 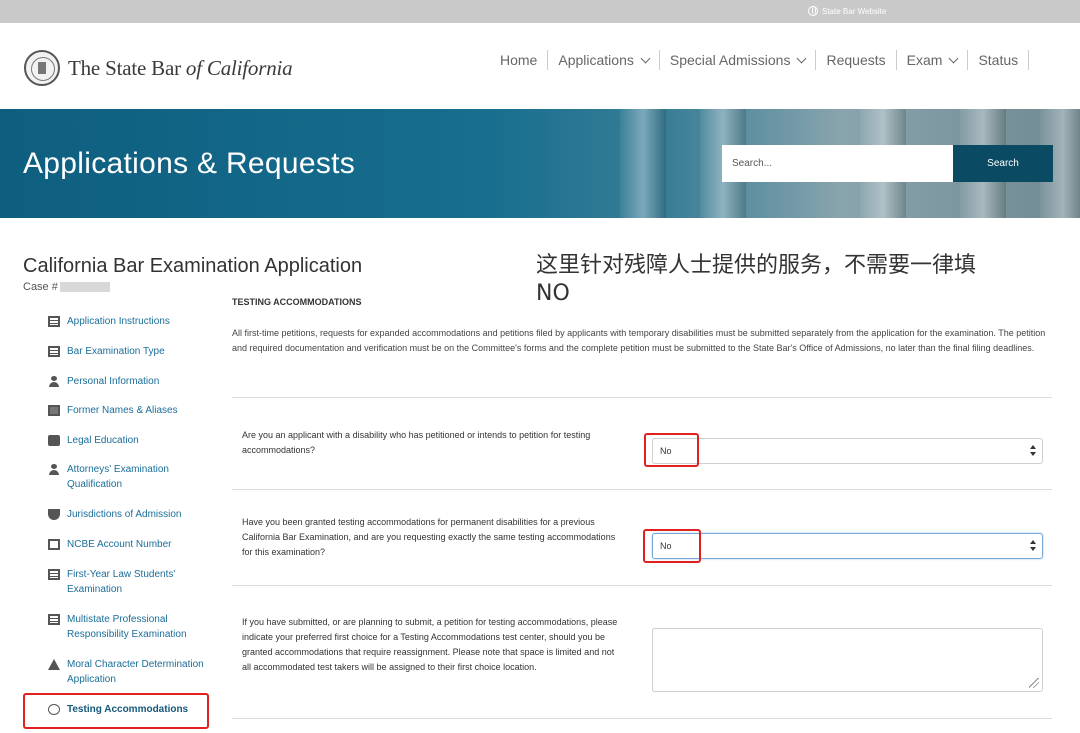 I want to click on nav-requests: Requests, so click(x=856, y=60).